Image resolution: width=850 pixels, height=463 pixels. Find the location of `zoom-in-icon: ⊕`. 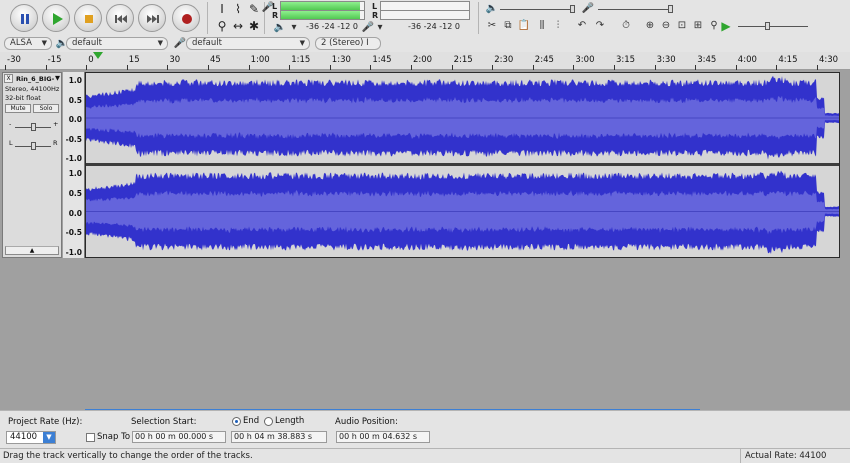

zoom-in-icon: ⊕ is located at coordinates (650, 26).